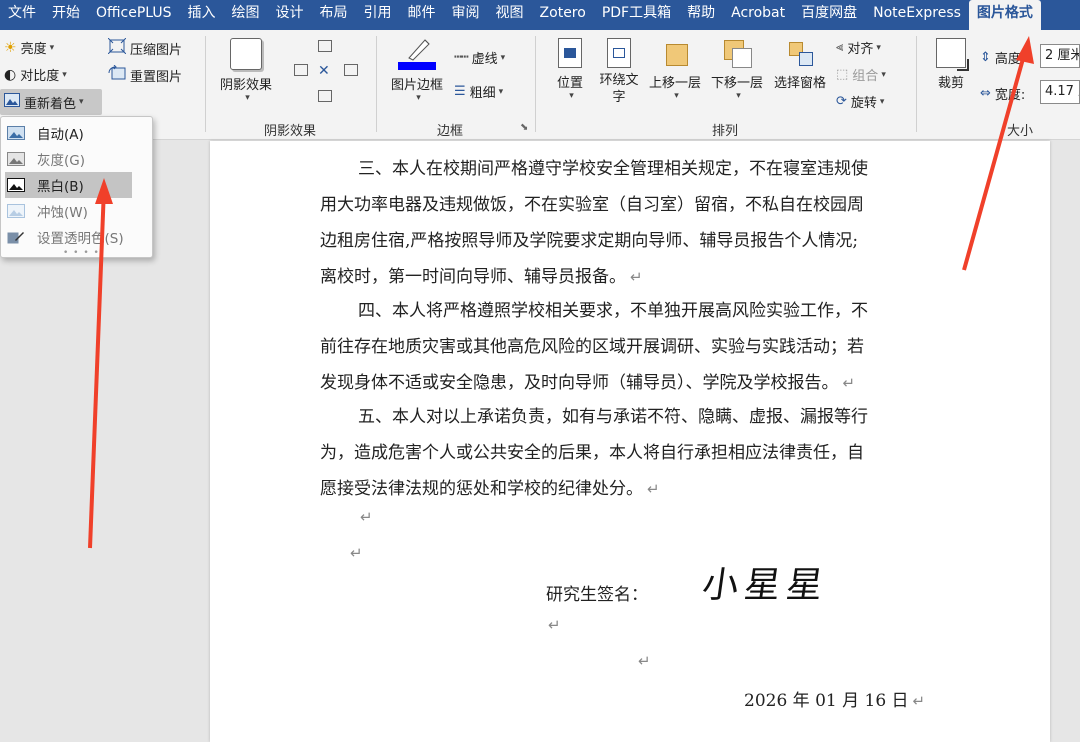 This screenshot has height=742, width=1080. I want to click on picture-border-button: 图片边框 ▾, so click(417, 69).